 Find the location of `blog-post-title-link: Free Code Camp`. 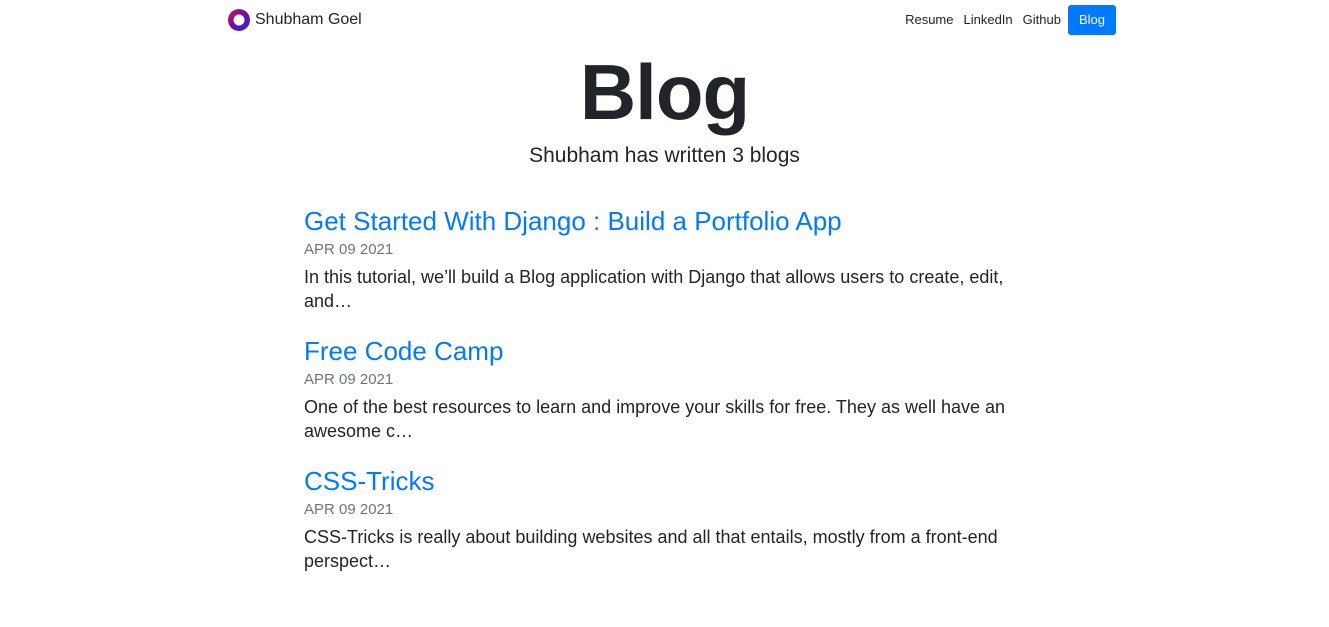

blog-post-title-link: Free Code Camp is located at coordinates (676, 351).